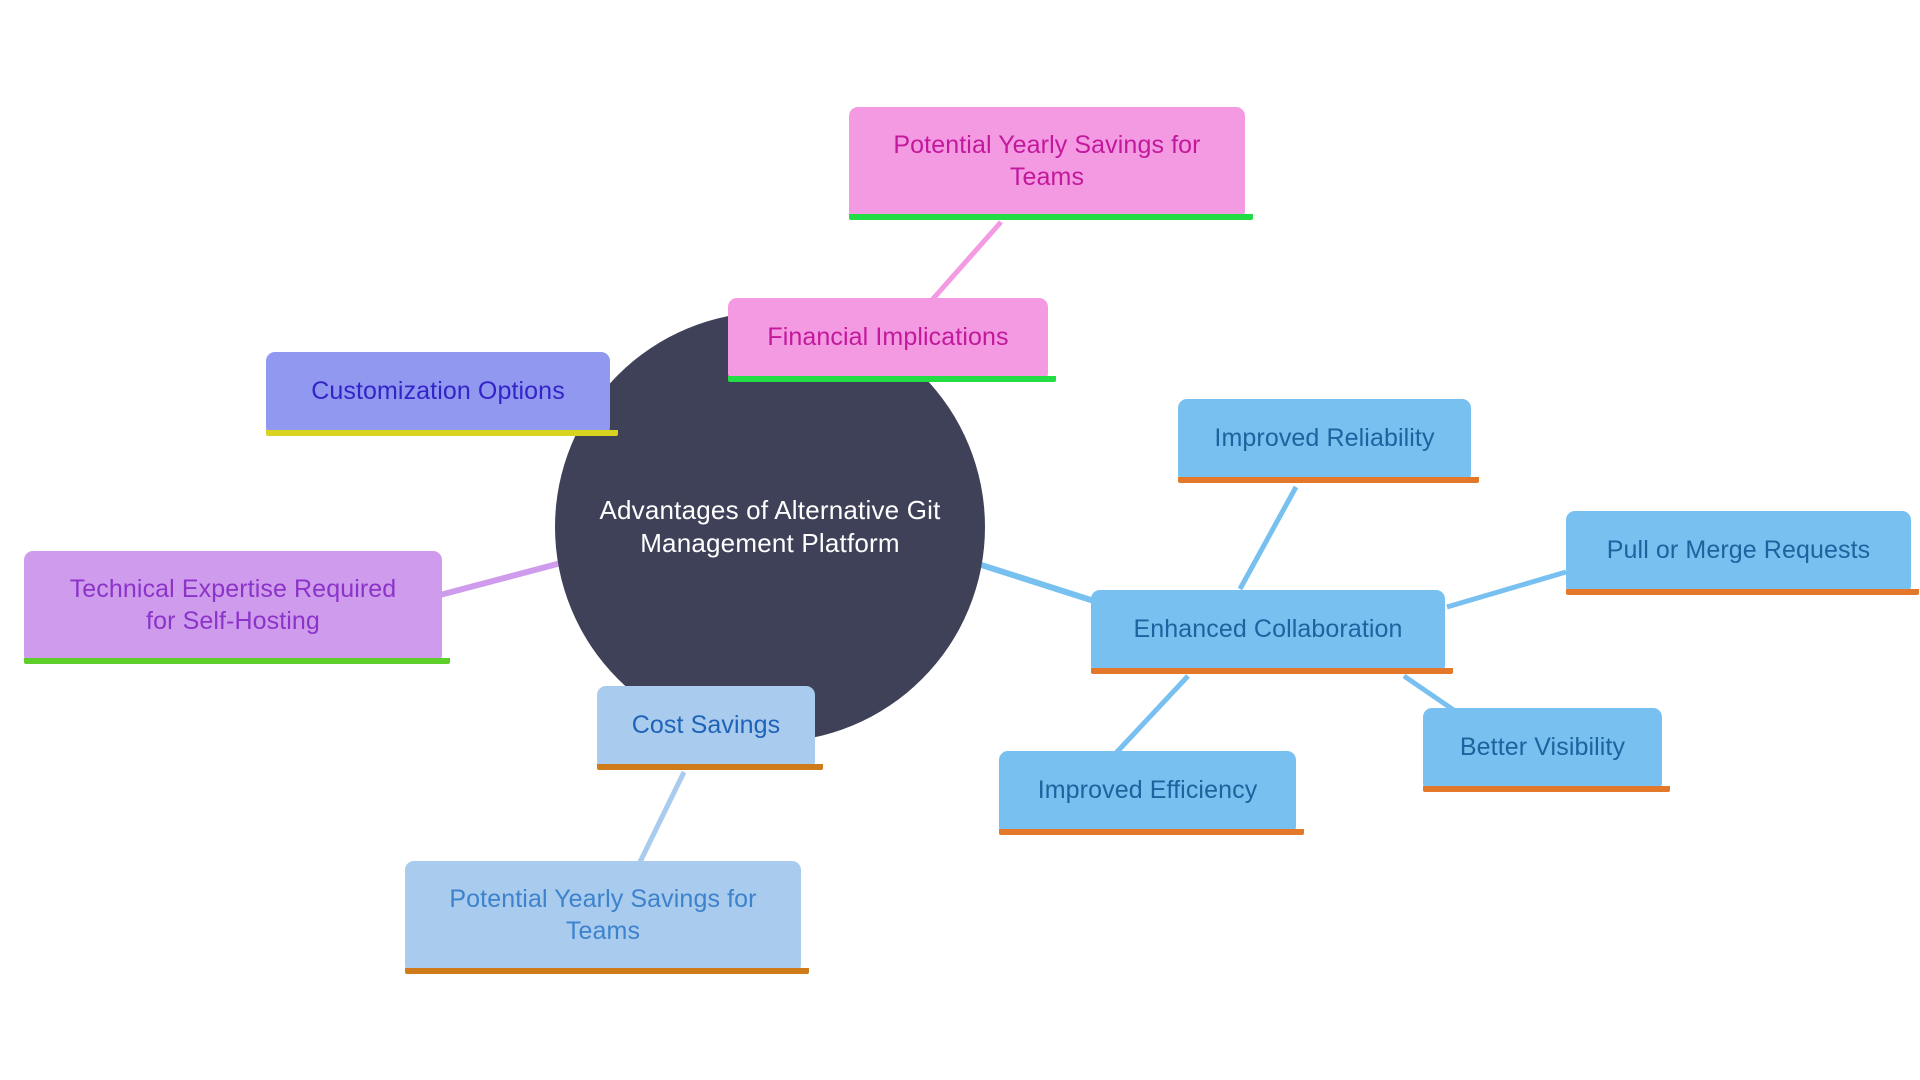 The image size is (1920, 1080). I want to click on node-customization-options: Customization Options, so click(442, 394).